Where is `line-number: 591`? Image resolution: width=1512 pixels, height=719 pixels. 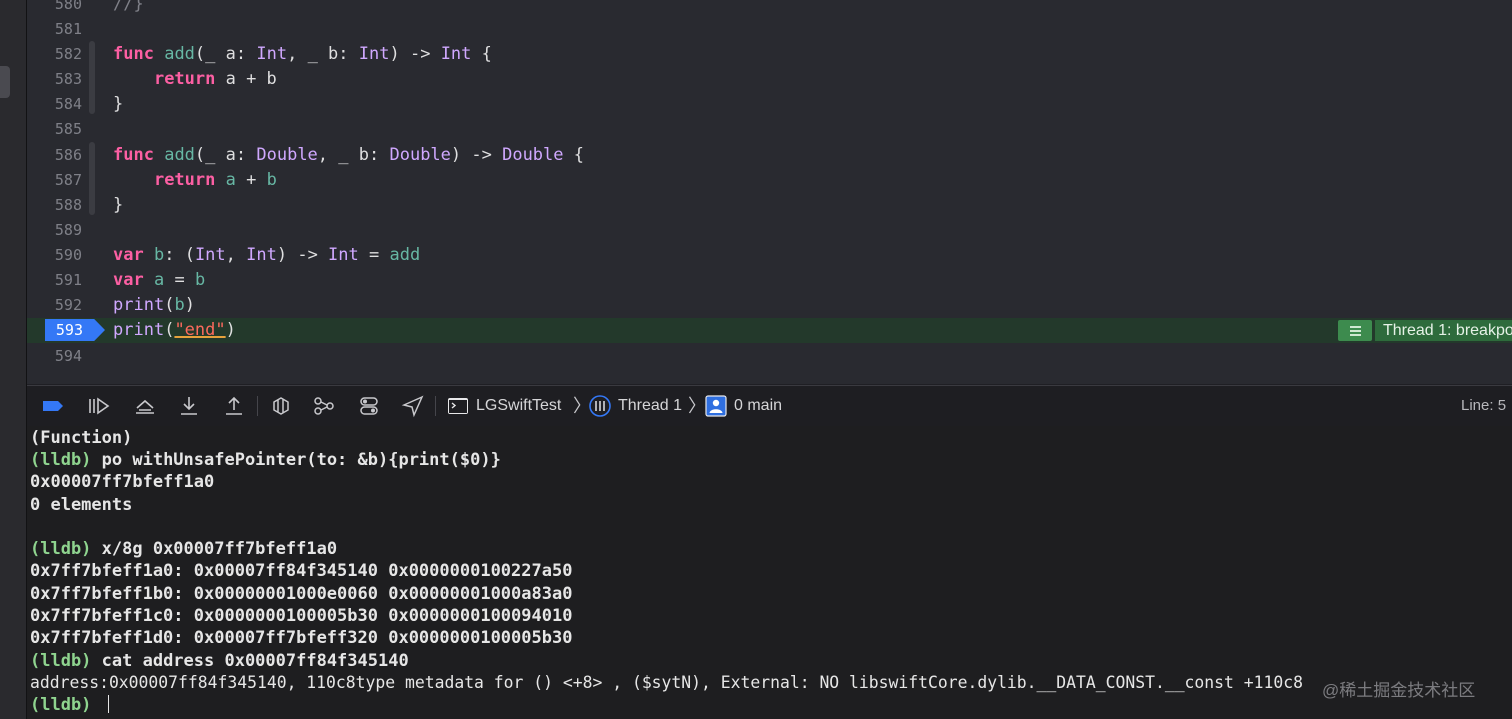 line-number: 591 is located at coordinates (68, 280).